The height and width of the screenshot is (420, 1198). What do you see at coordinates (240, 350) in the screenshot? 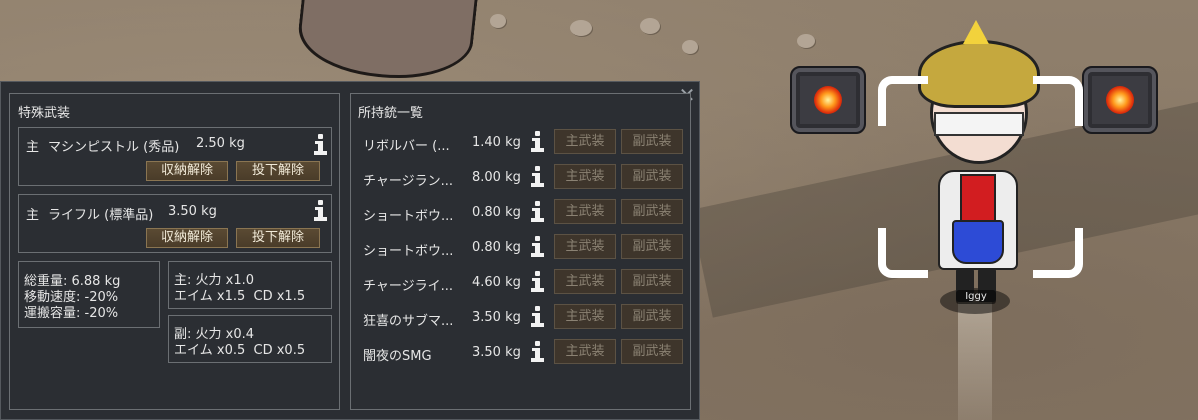
I see `secondary-modifiers-line: エイム x0.5 CD x0.5` at bounding box center [240, 350].